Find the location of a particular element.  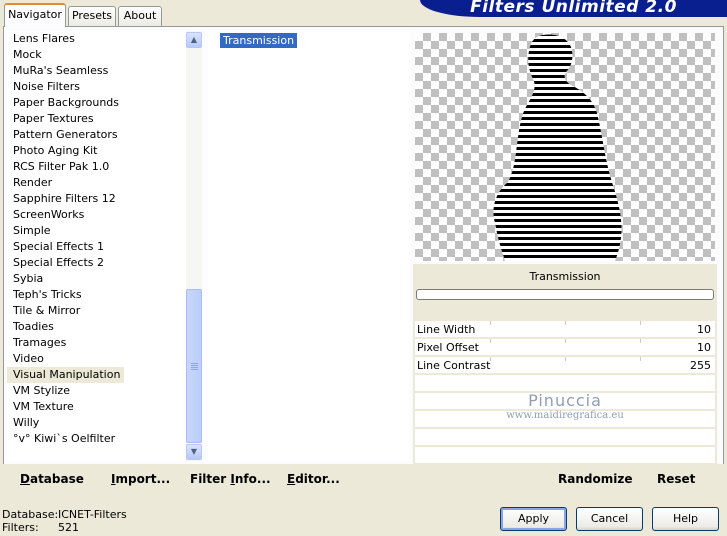

filters-count-value: 521 is located at coordinates (68, 527).